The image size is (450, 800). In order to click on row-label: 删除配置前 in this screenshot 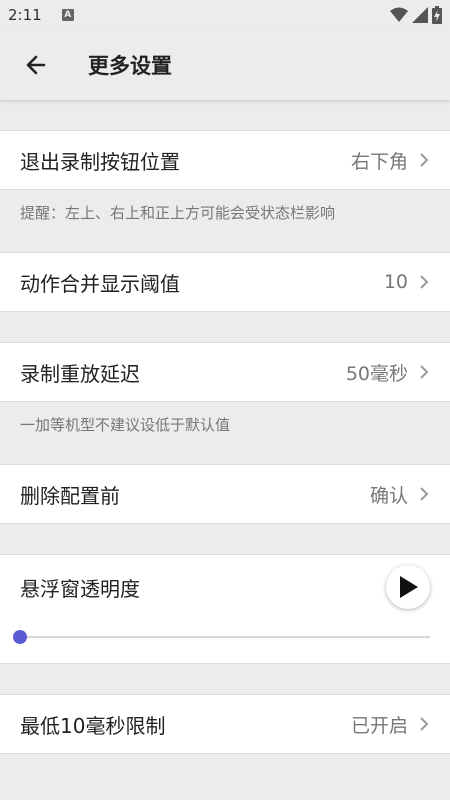, I will do `click(70, 495)`.